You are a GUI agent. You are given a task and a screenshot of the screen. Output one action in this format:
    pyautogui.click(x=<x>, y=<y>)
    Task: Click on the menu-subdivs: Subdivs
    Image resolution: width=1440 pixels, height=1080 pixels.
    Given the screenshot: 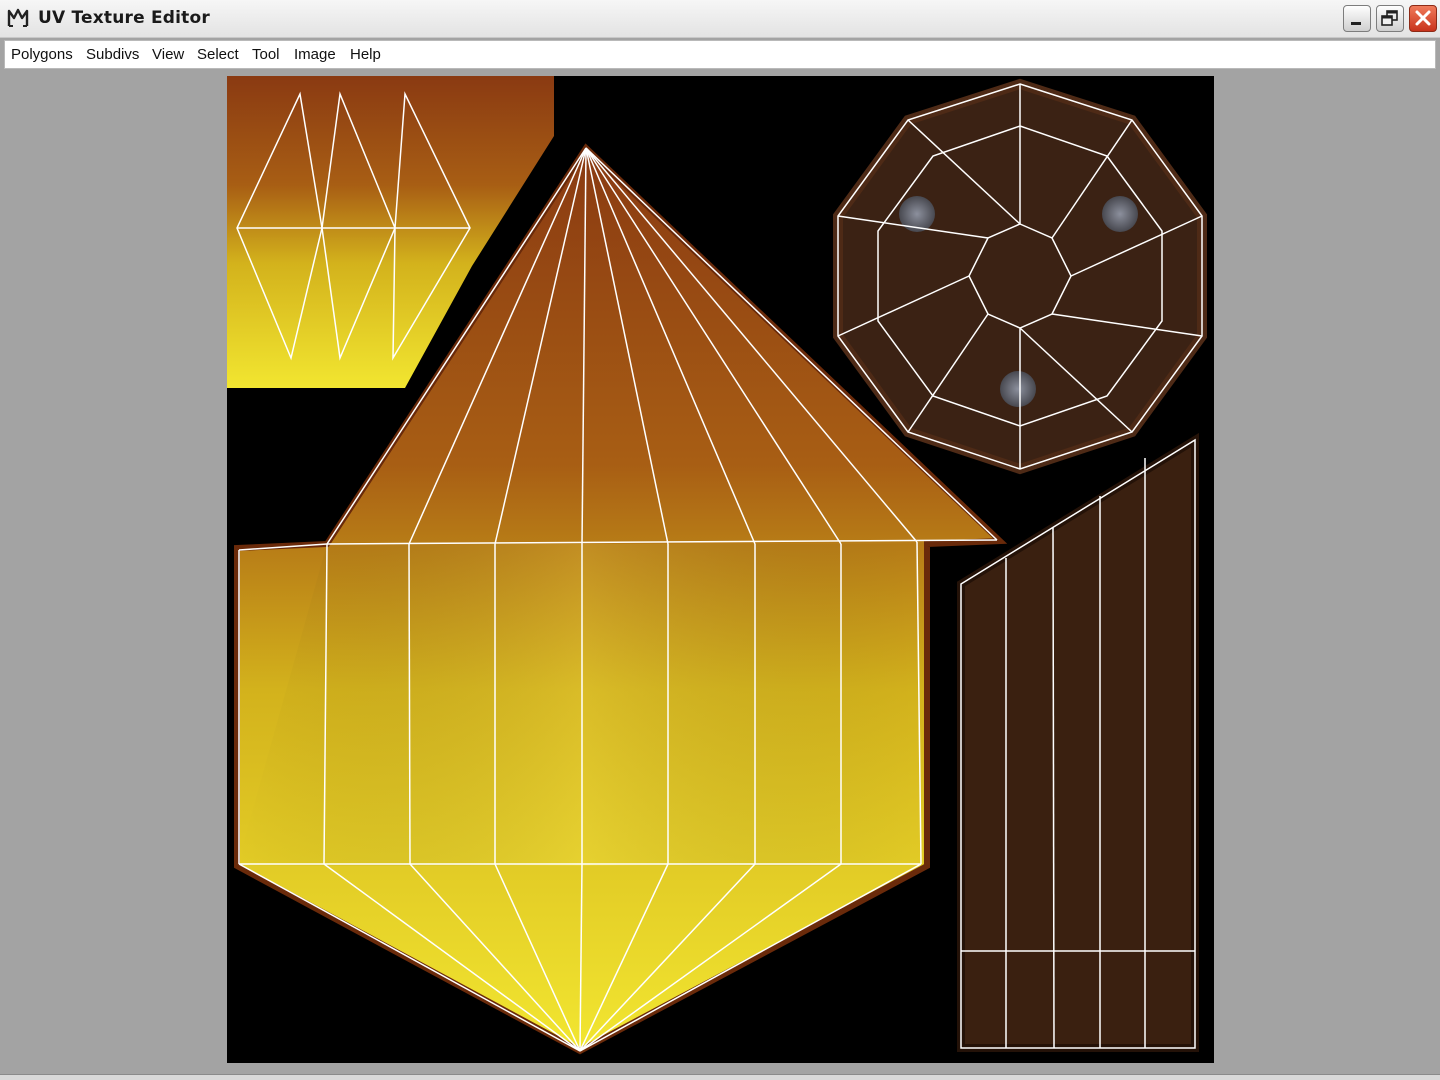 What is the action you would take?
    pyautogui.click(x=112, y=54)
    